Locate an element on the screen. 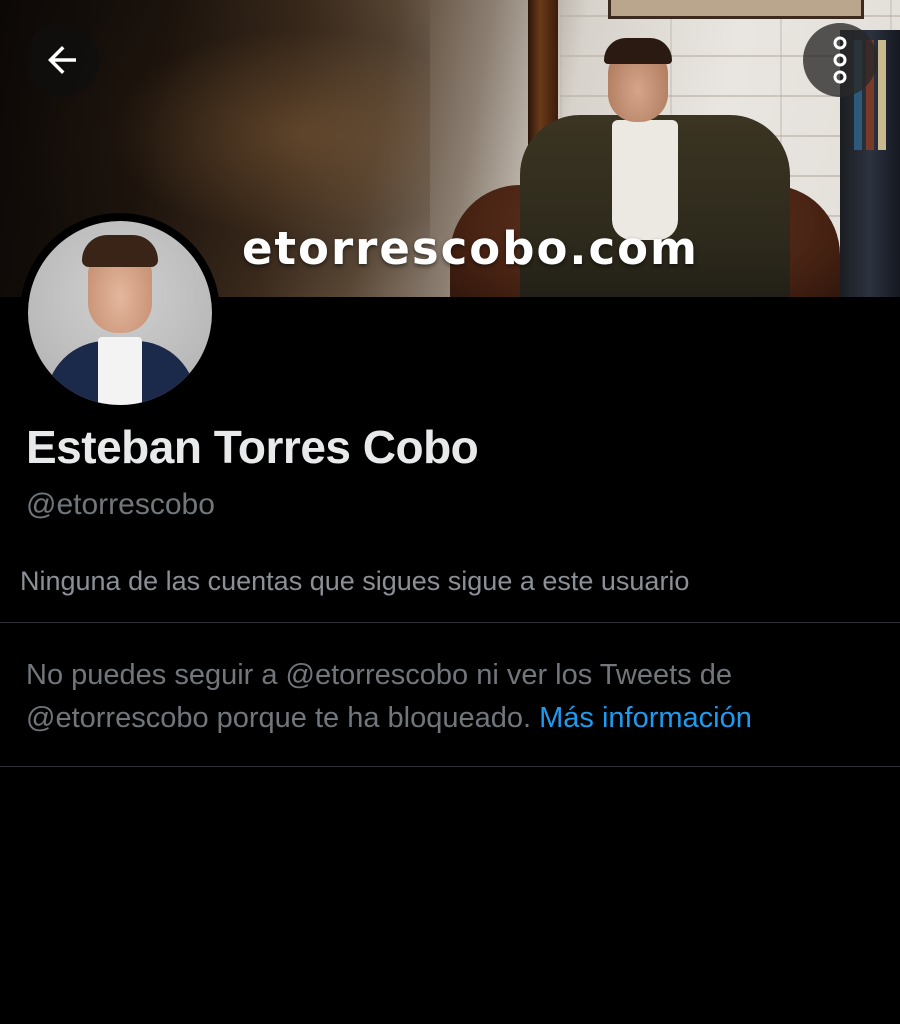 Image resolution: width=900 pixels, height=1024 pixels. banner-picture-frame is located at coordinates (736, 9).